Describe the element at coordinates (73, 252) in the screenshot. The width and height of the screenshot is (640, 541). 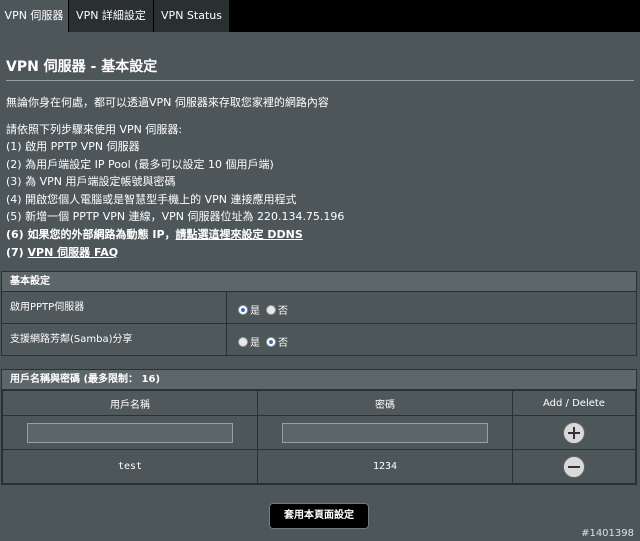
I see `faq-link: VPN 伺服器 FAQ` at that location.